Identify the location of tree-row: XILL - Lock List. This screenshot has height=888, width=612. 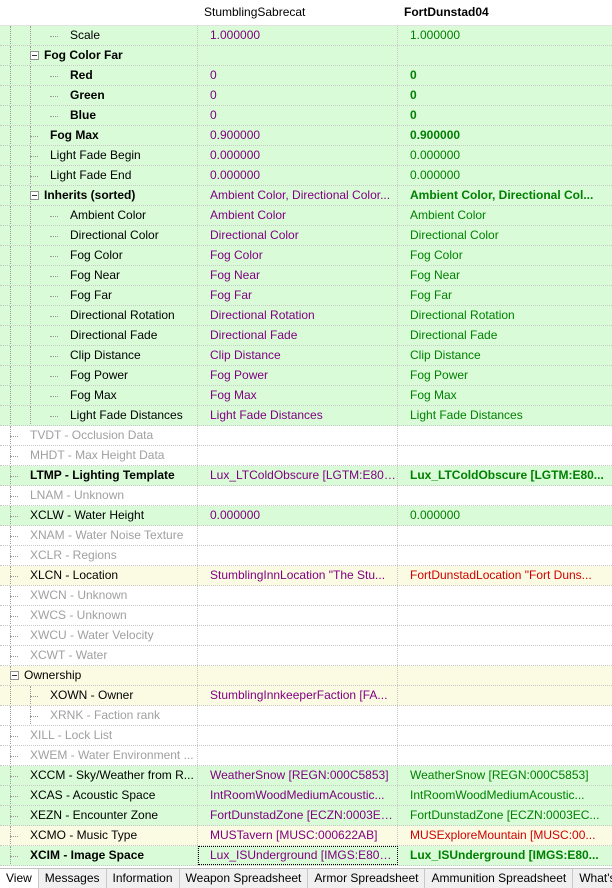
(306, 736).